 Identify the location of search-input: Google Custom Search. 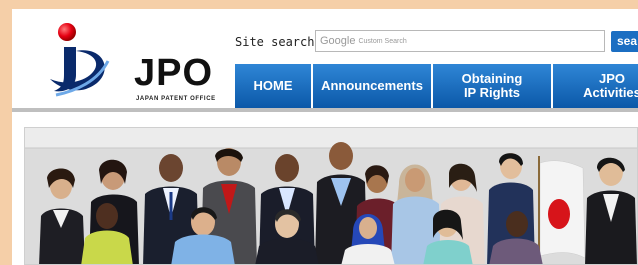
(460, 41).